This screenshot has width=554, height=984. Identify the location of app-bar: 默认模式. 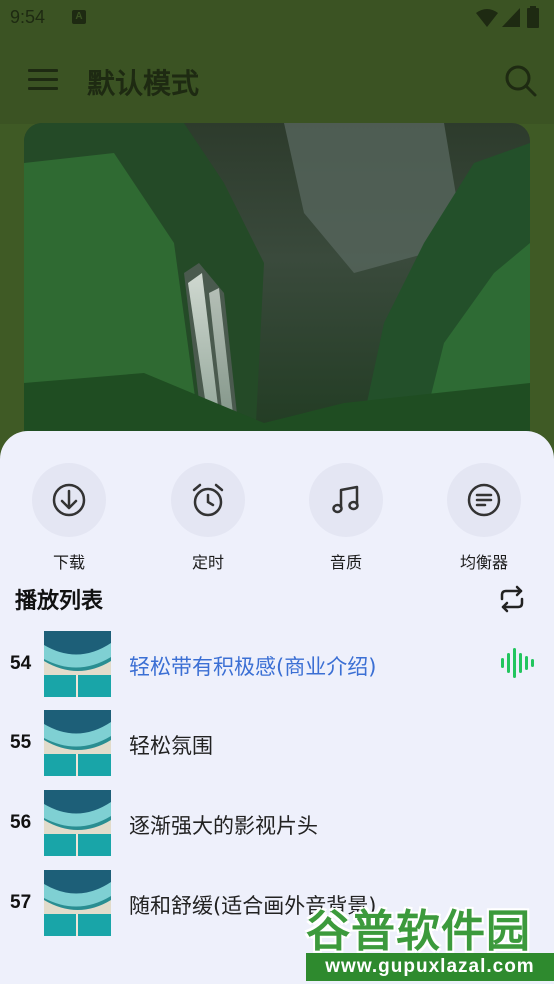
(277, 80).